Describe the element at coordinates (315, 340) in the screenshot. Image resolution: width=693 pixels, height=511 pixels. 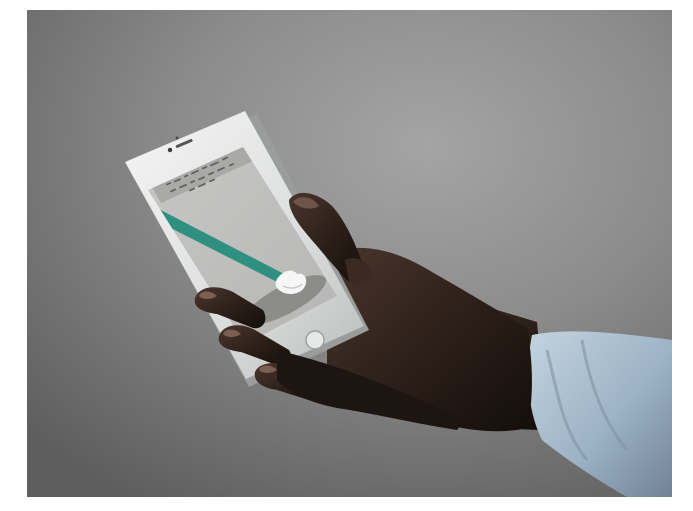
I see `home-button` at that location.